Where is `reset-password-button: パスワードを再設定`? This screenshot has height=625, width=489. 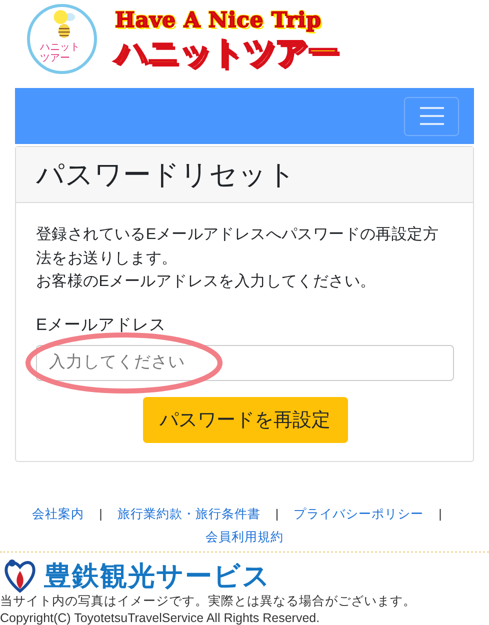 reset-password-button: パスワードを再設定 is located at coordinates (245, 419).